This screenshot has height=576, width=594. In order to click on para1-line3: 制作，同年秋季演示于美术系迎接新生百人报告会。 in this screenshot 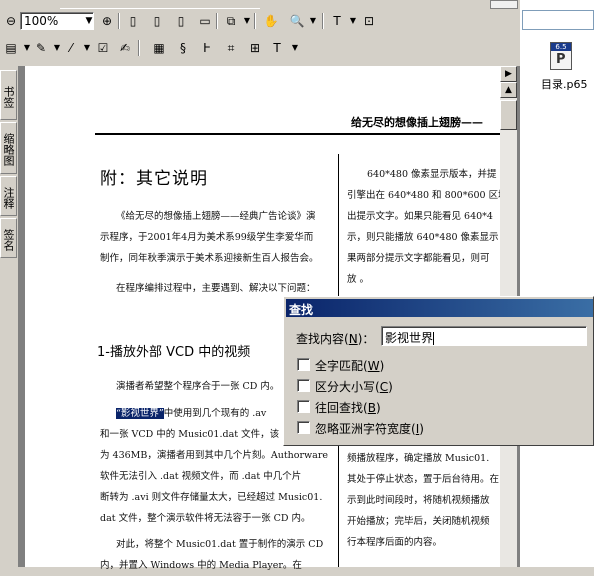, I will do `click(209, 258)`.